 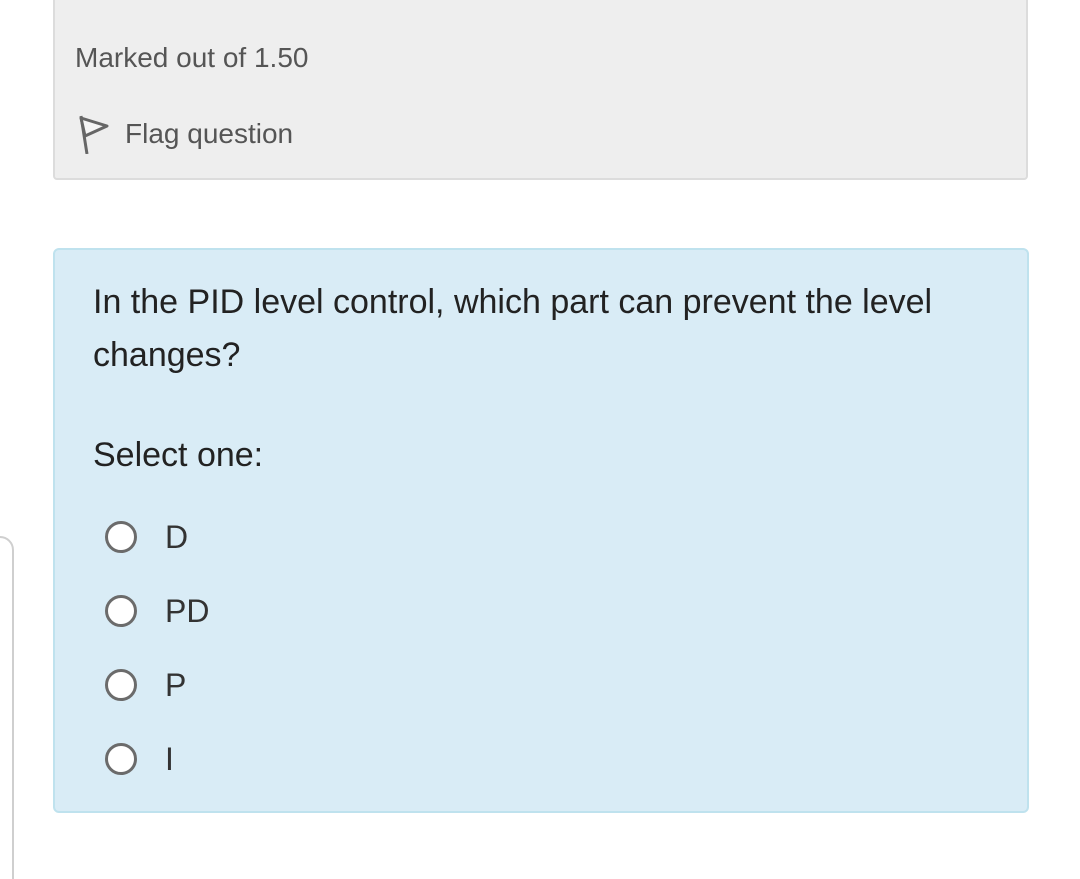 What do you see at coordinates (177, 536) in the screenshot?
I see `answer-option-label: D` at bounding box center [177, 536].